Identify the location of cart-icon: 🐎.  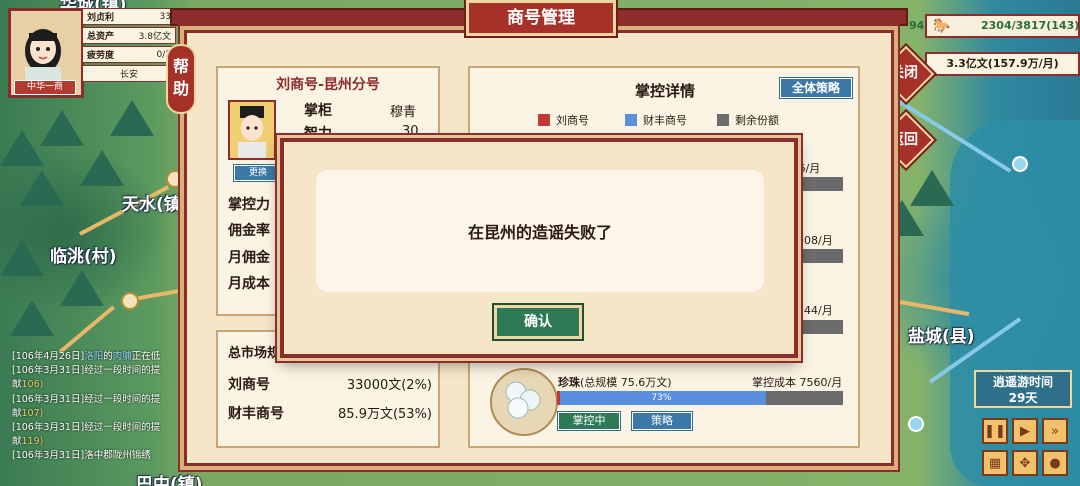
(942, 26).